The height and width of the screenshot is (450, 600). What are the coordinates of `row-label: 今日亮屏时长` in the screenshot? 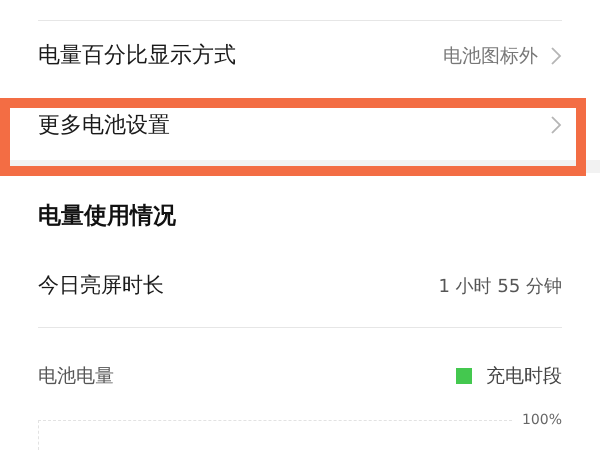 It's located at (101, 286).